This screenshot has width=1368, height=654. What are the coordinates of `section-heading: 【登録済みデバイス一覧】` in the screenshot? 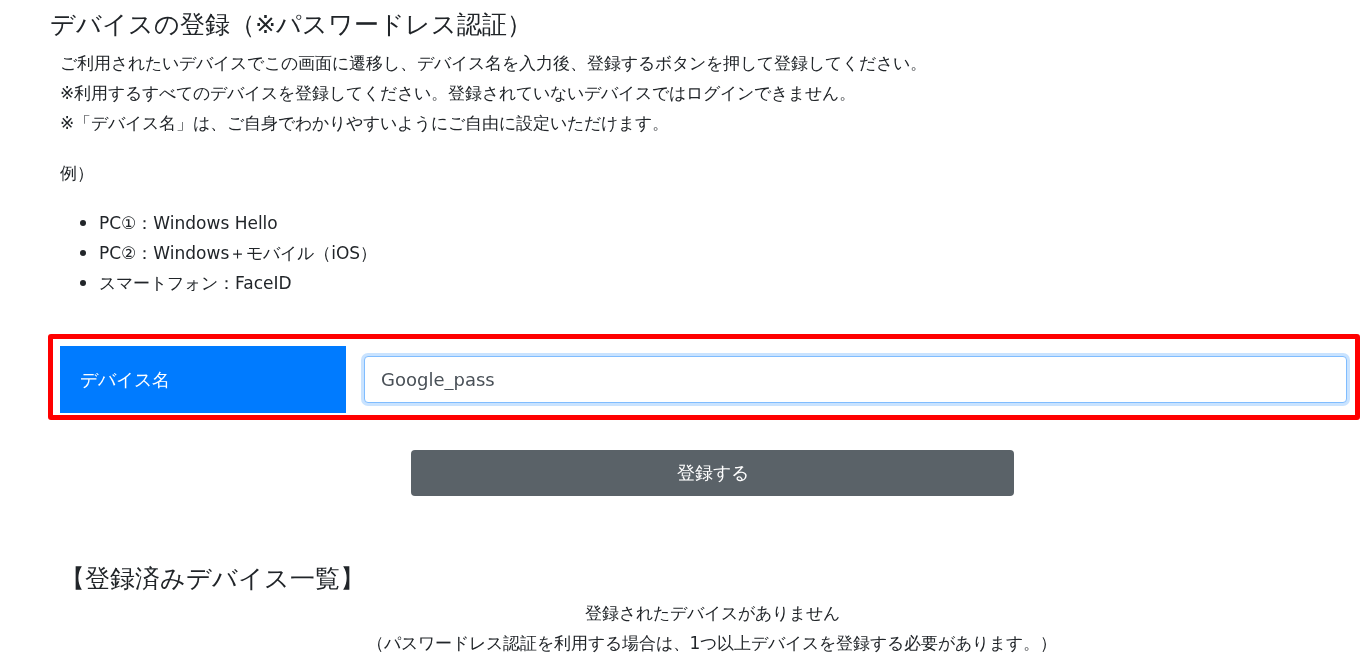 It's located at (213, 579).